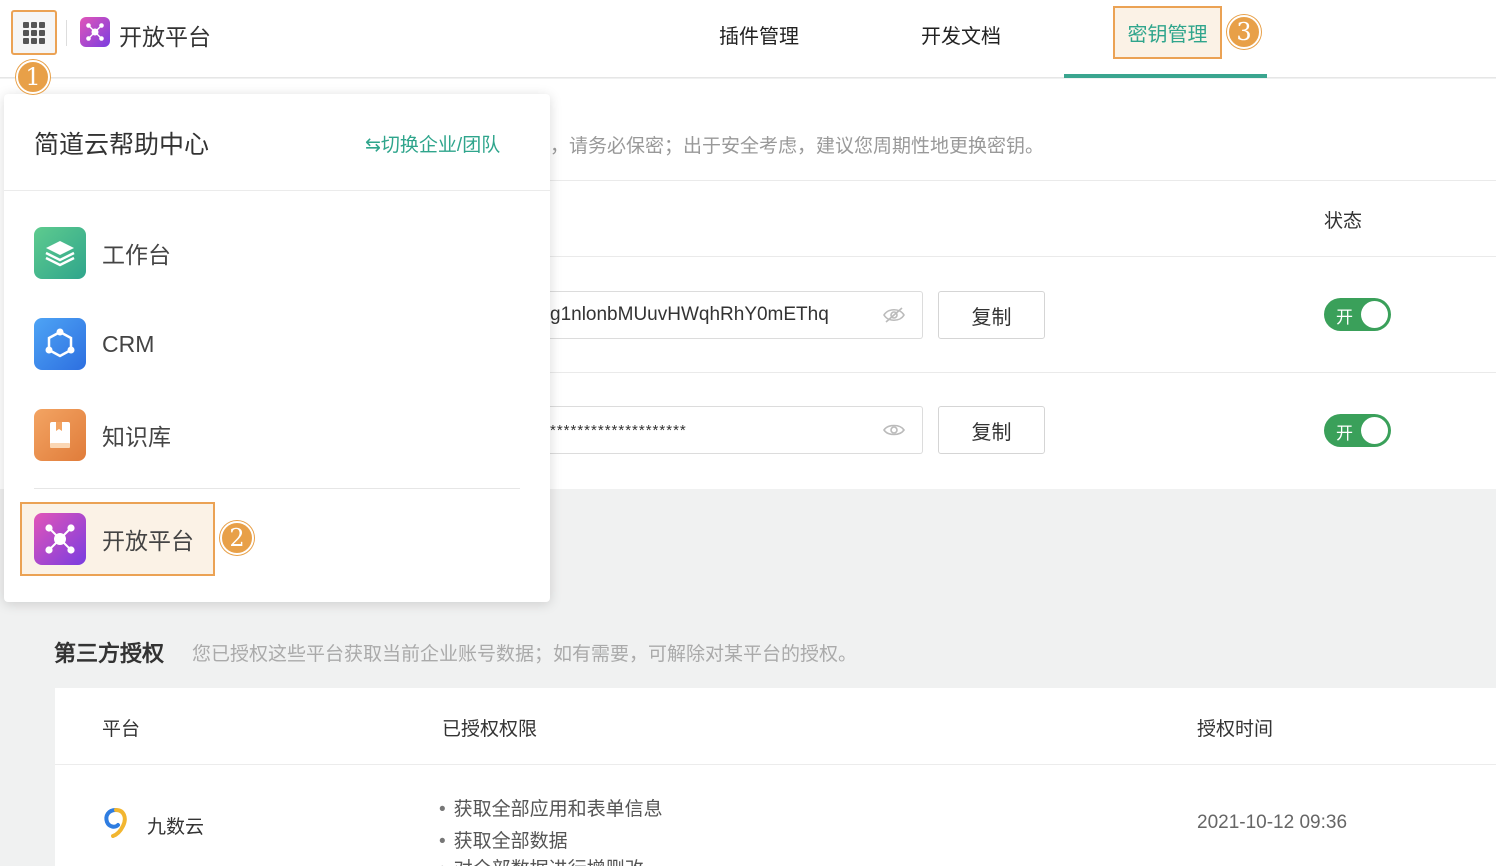 The image size is (1496, 866). What do you see at coordinates (94, 344) in the screenshot?
I see `app-item-crm: CRM` at bounding box center [94, 344].